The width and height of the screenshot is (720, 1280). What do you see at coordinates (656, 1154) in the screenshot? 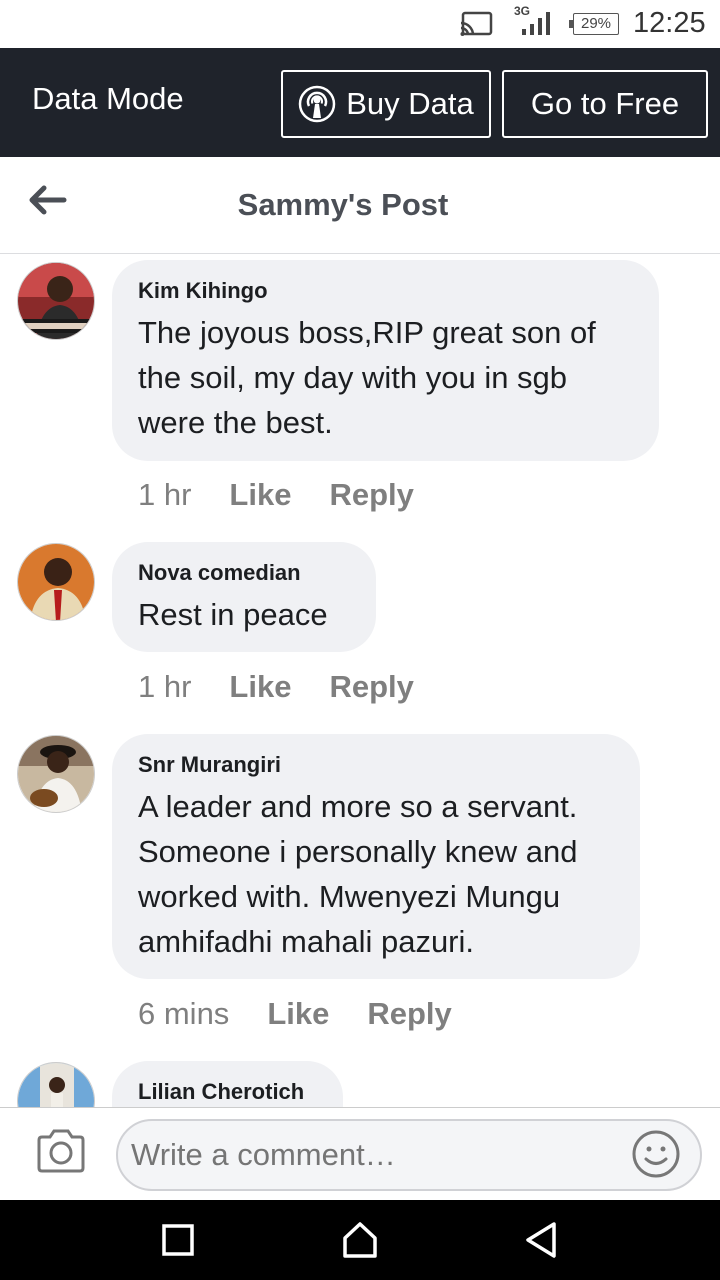
I see `emoji-icon` at bounding box center [656, 1154].